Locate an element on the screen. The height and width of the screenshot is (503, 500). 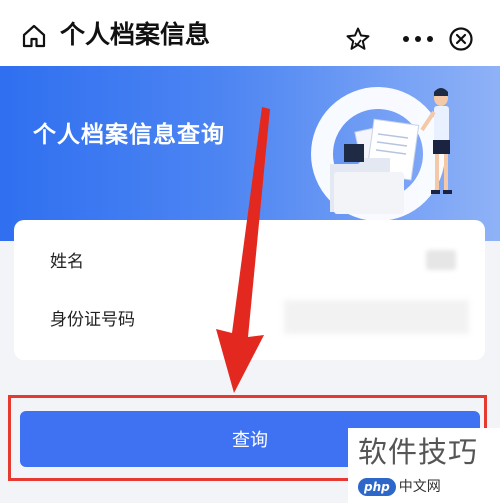
watermark: 软件技巧 php 中文网 is located at coordinates (424, 465).